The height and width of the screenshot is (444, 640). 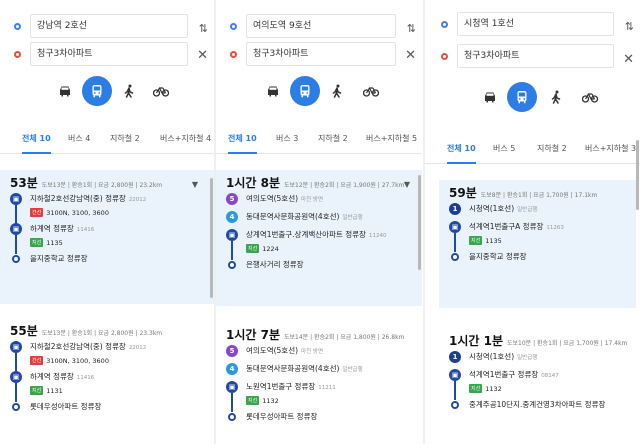 I want to click on origin-input: 여의도역 9호선, so click(x=321, y=26).